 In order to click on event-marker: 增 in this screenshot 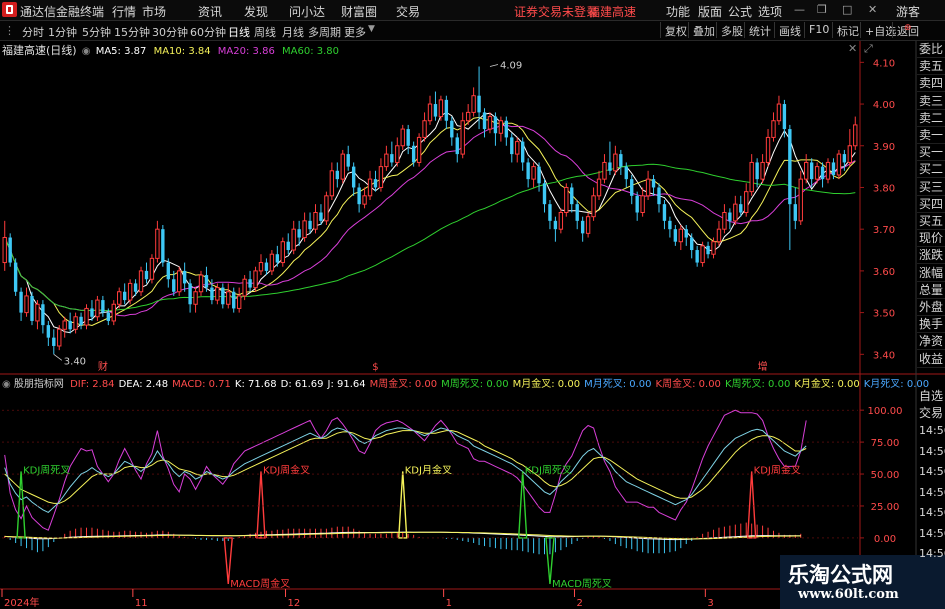, I will do `click(763, 366)`.